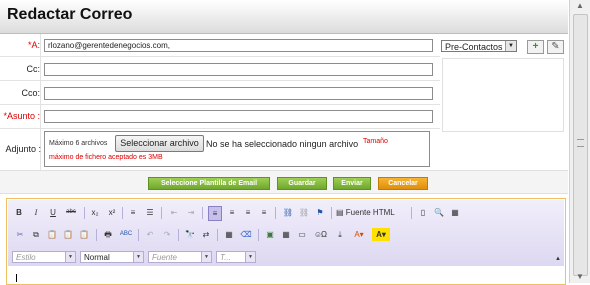 The width and height of the screenshot is (590, 285). What do you see at coordinates (264, 212) in the screenshot?
I see `justify-icon: ≡` at bounding box center [264, 212].